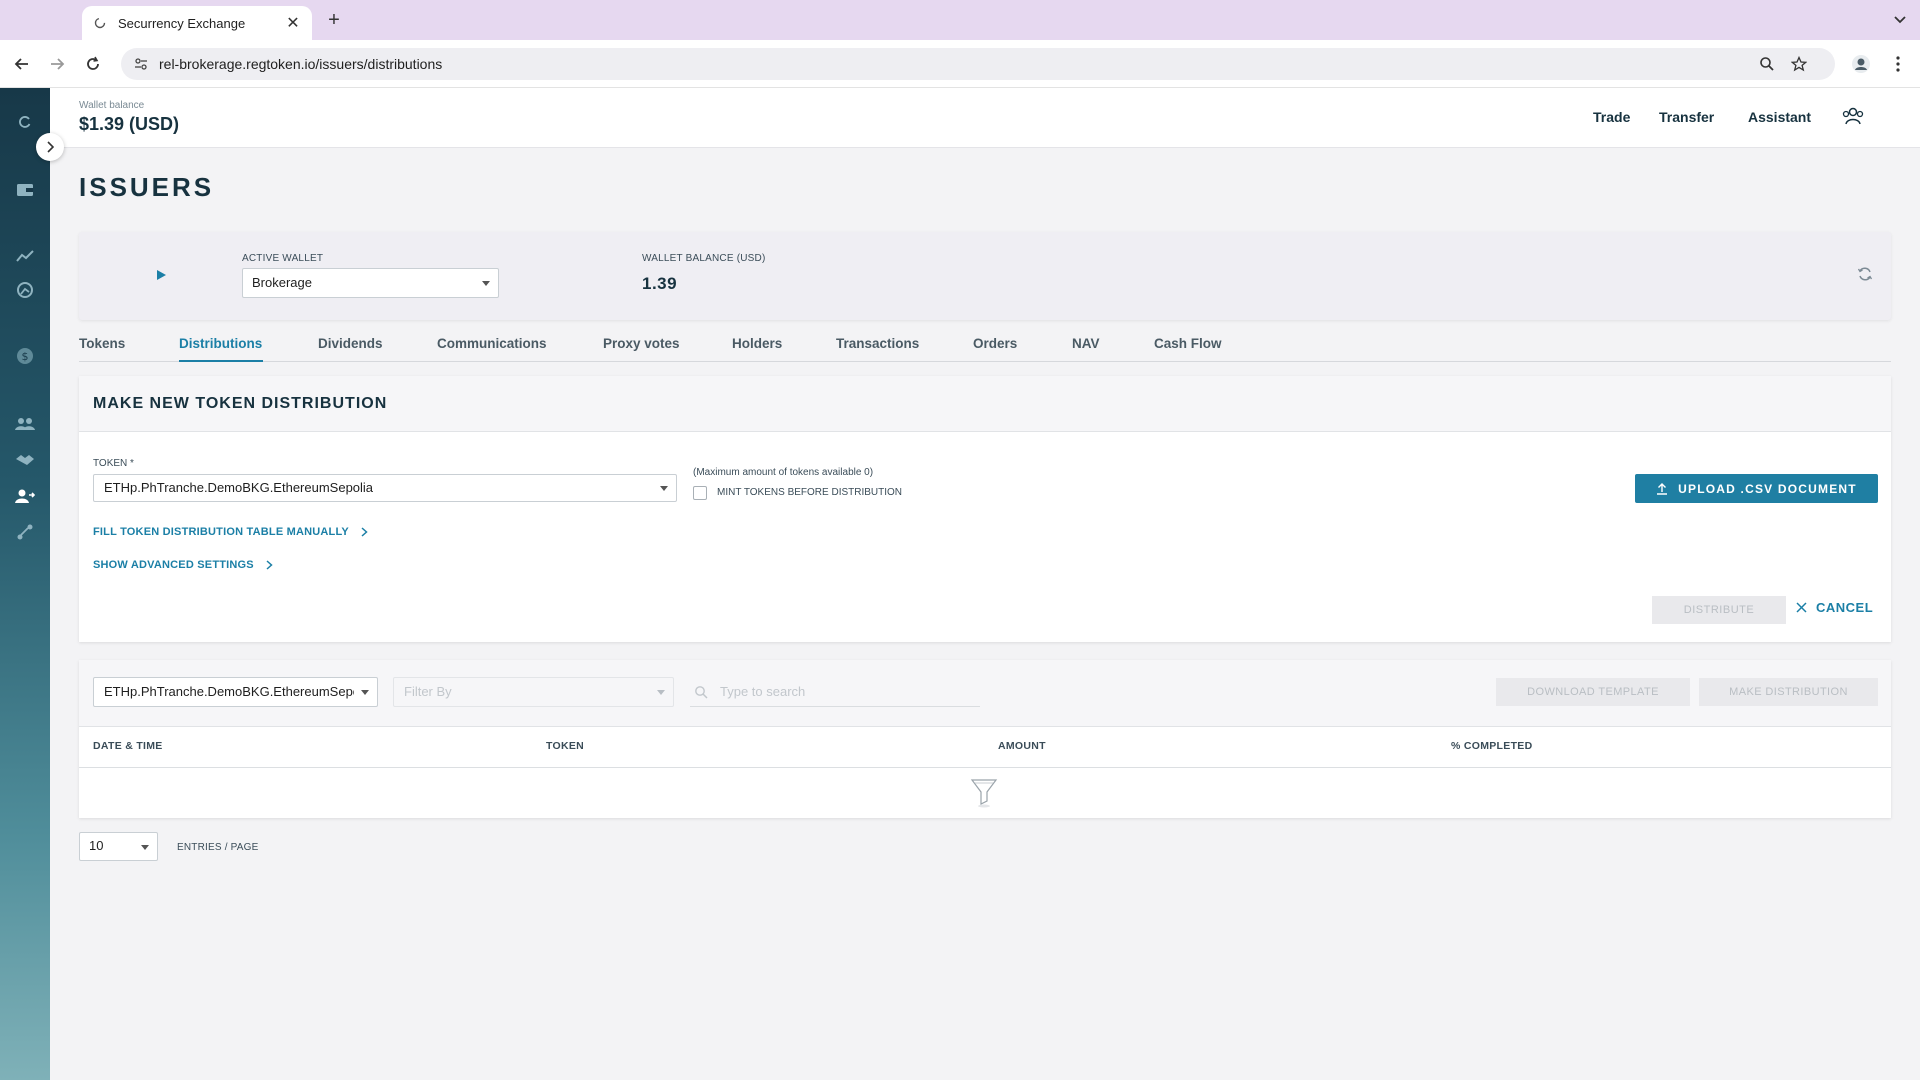  Describe the element at coordinates (57, 64) in the screenshot. I see `forward-icon` at that location.